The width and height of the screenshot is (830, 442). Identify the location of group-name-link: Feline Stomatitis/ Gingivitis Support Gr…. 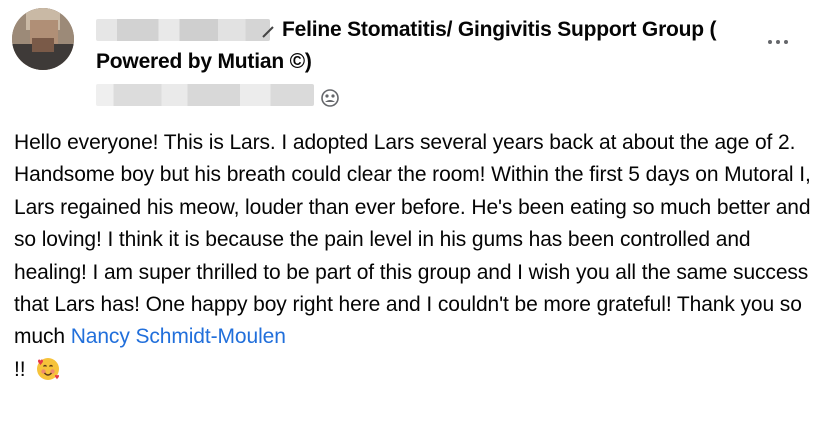
(406, 45).